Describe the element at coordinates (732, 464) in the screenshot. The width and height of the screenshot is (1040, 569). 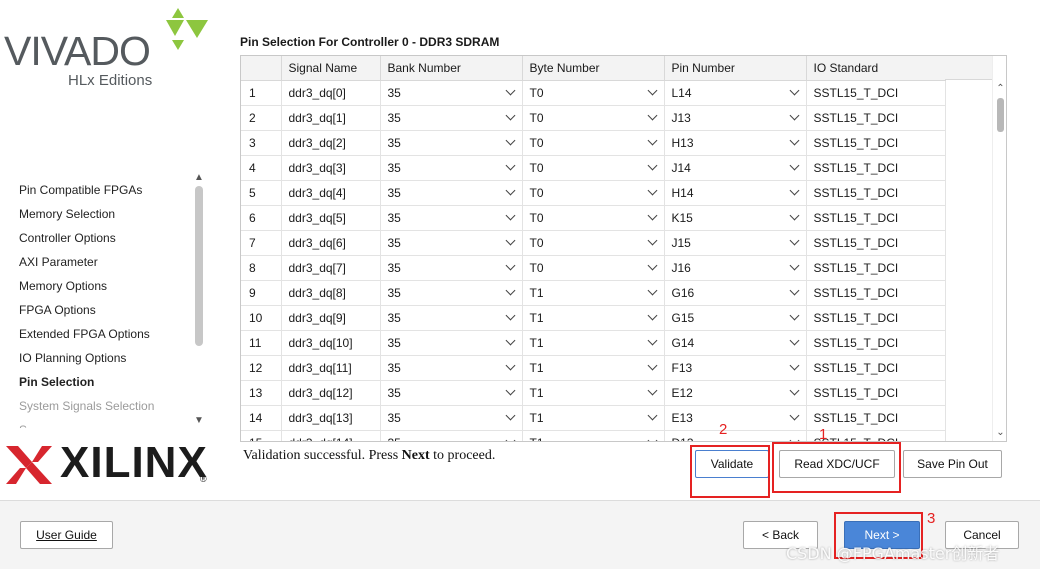
I see `validate-button: Validate` at that location.